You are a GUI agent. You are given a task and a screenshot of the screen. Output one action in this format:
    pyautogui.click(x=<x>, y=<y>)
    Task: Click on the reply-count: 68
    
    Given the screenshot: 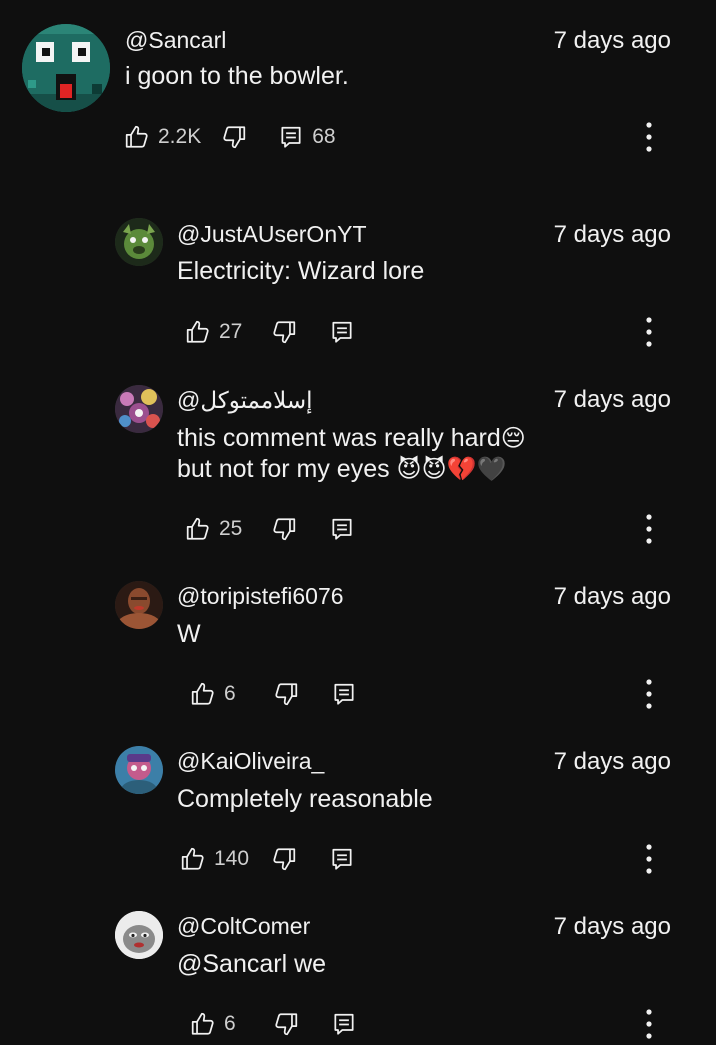 What is the action you would take?
    pyautogui.click(x=324, y=136)
    